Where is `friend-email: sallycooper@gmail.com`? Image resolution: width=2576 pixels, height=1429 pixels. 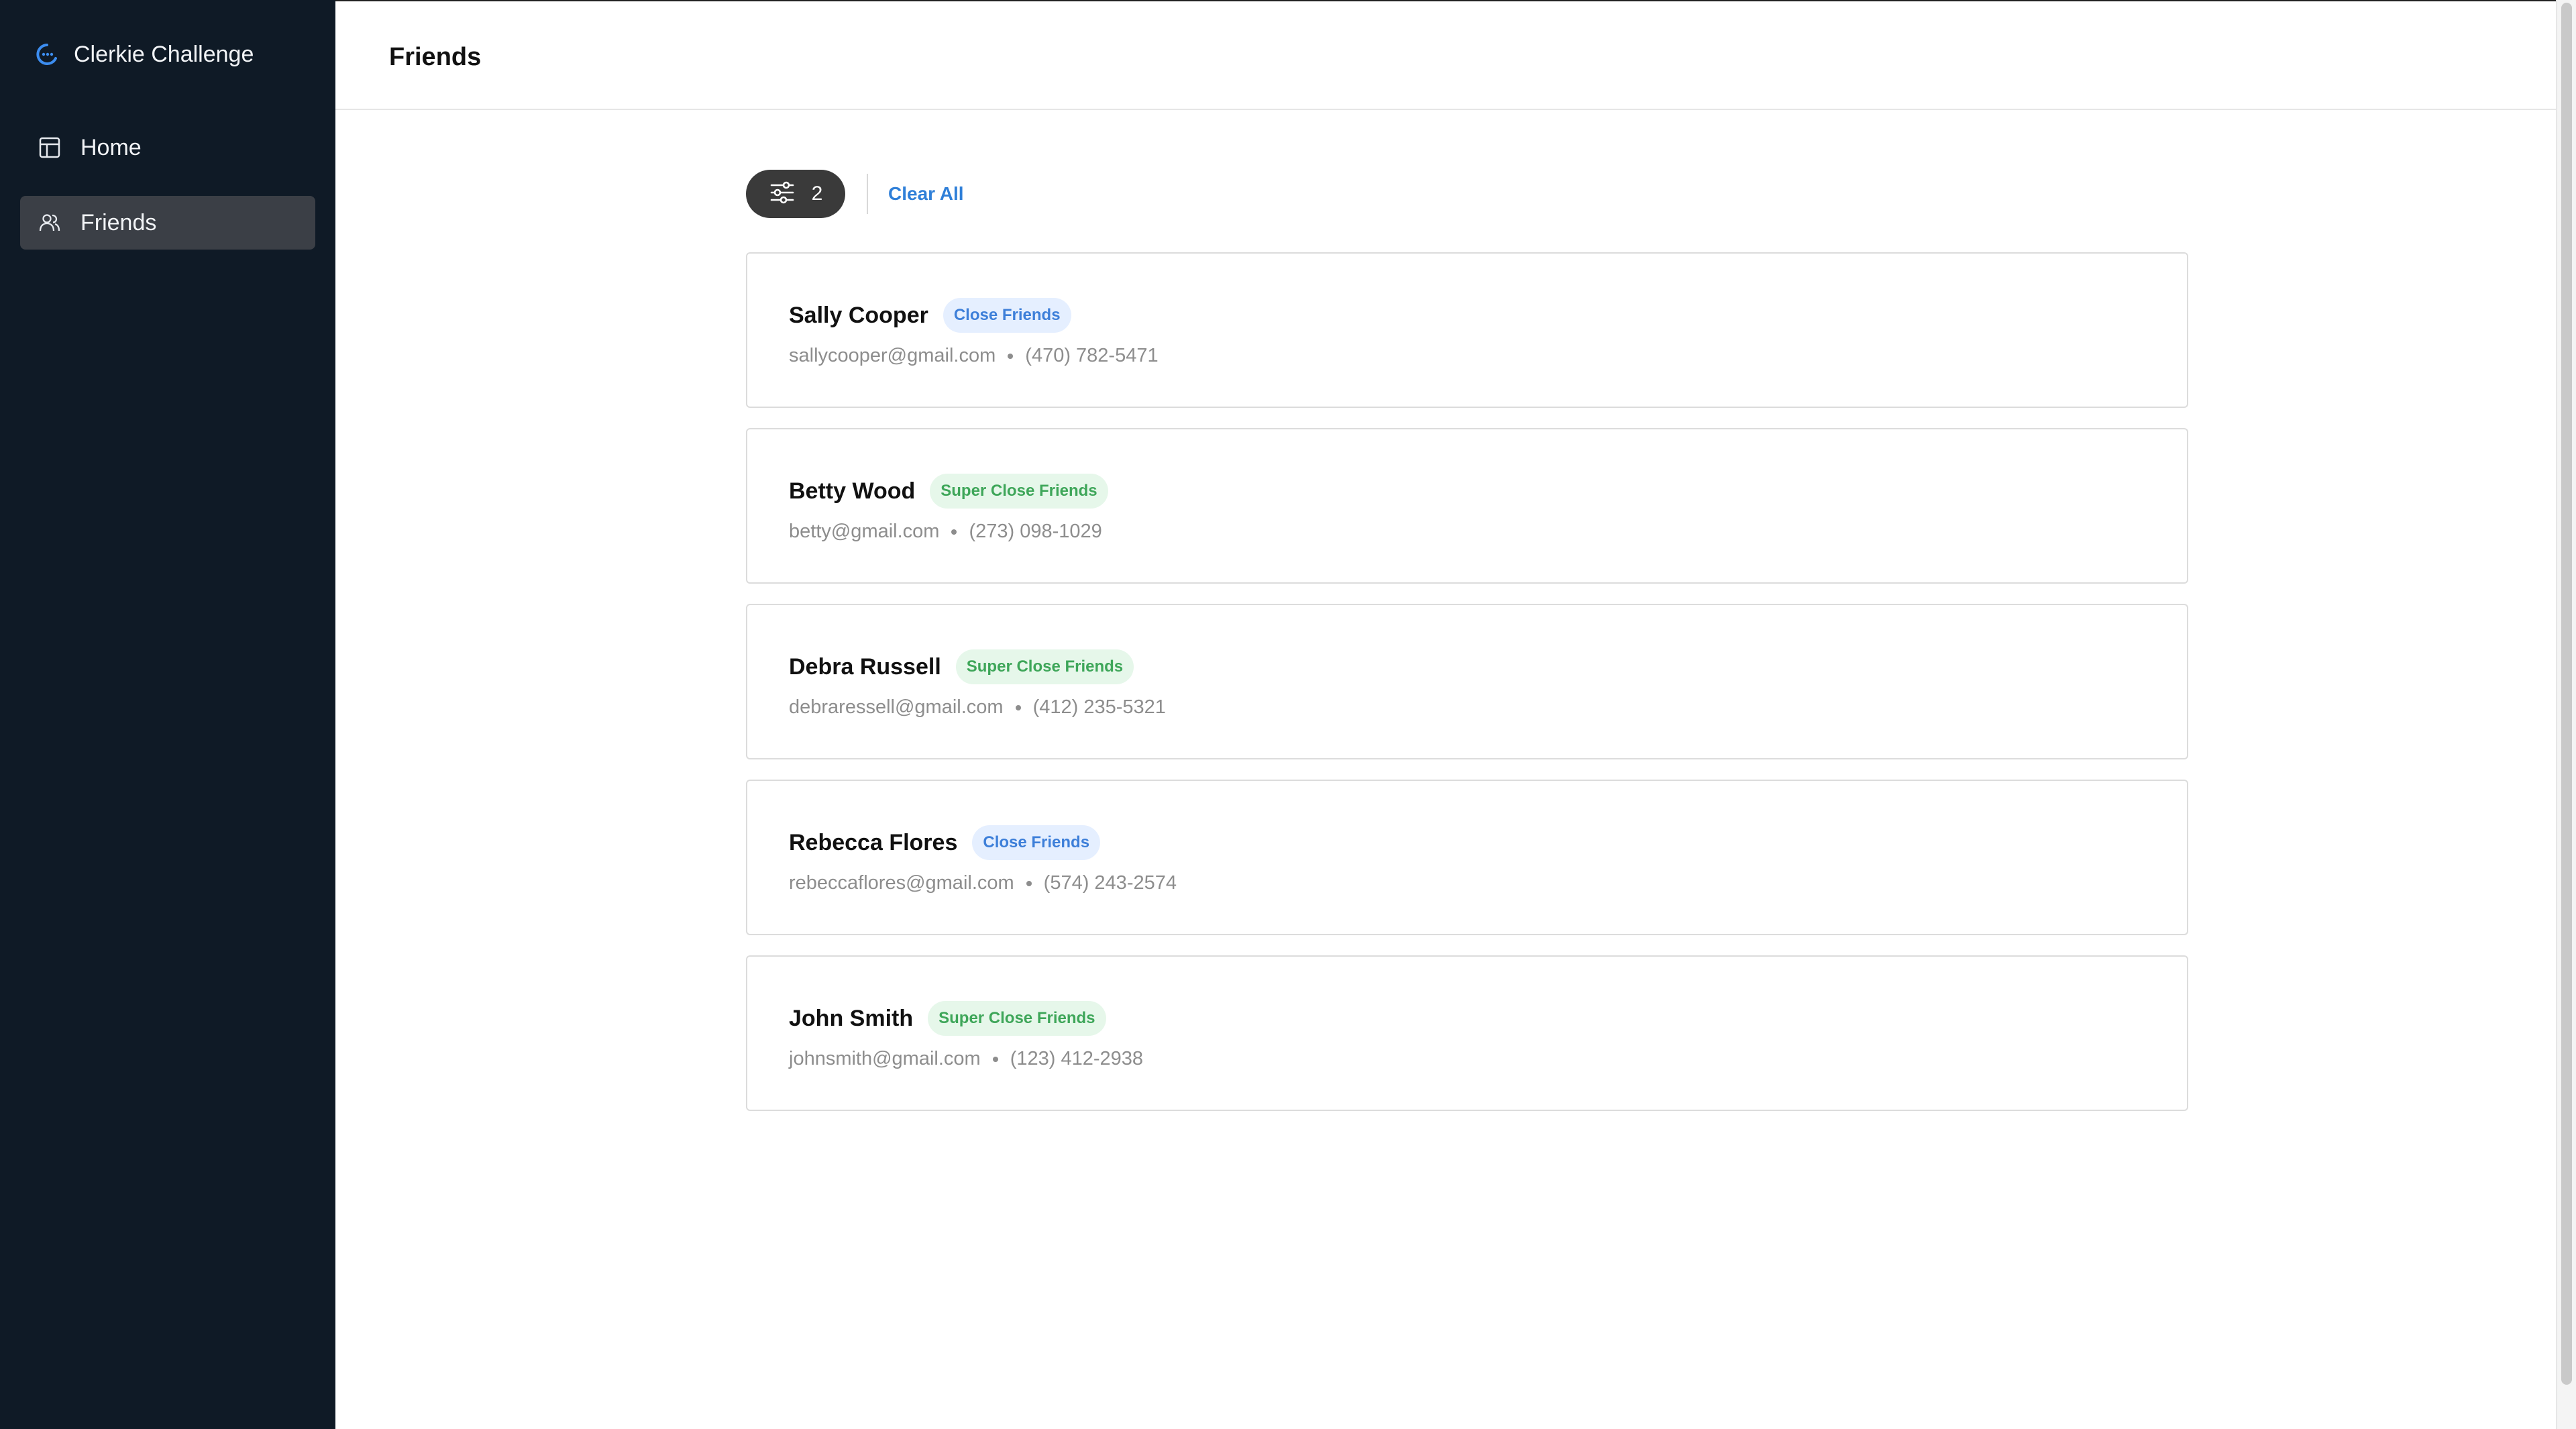 friend-email: sallycooper@gmail.com is located at coordinates (892, 355).